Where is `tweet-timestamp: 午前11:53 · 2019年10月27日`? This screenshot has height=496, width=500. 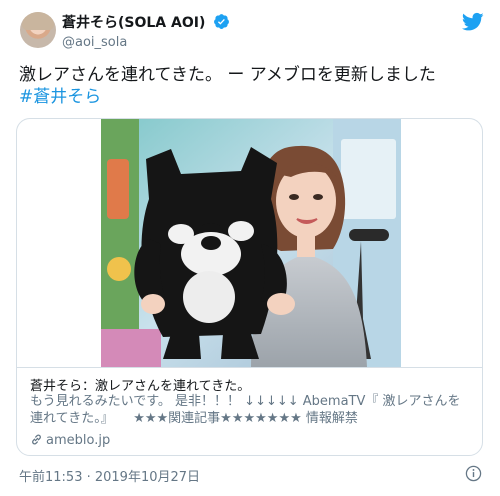
tweet-timestamp: 午前11:53 · 2019年10月27日 is located at coordinates (109, 475).